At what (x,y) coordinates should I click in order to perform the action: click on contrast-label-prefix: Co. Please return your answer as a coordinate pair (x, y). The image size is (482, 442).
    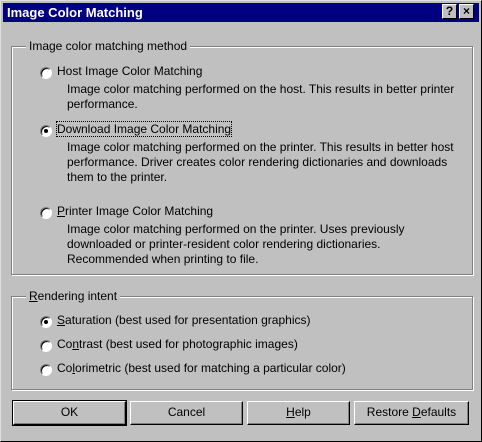
    Looking at the image, I should click on (65, 344).